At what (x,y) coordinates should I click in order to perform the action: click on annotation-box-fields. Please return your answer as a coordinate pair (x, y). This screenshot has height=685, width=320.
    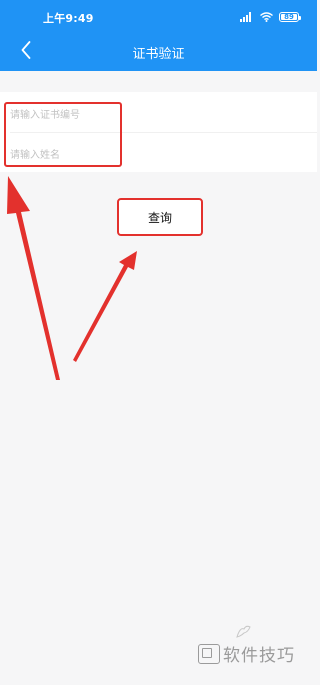
    Looking at the image, I should click on (63, 134).